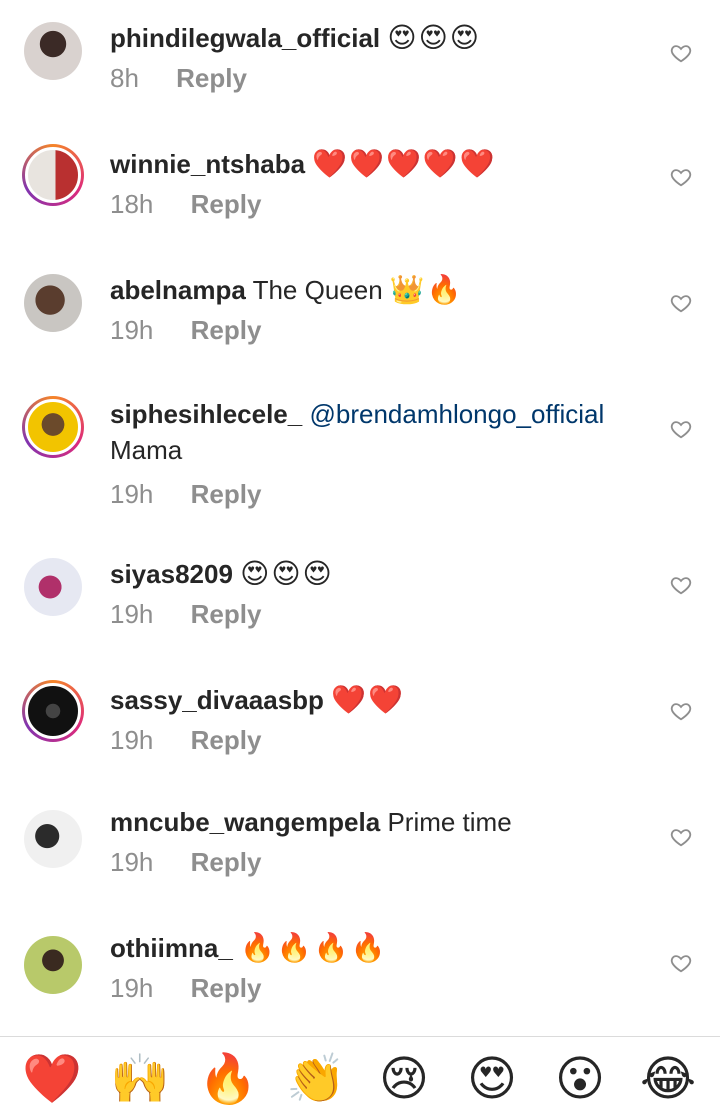 Image resolution: width=720 pixels, height=1120 pixels. Describe the element at coordinates (404, 163) in the screenshot. I see `comment-emoji: ❤️❤️❤️❤️❤️` at that location.